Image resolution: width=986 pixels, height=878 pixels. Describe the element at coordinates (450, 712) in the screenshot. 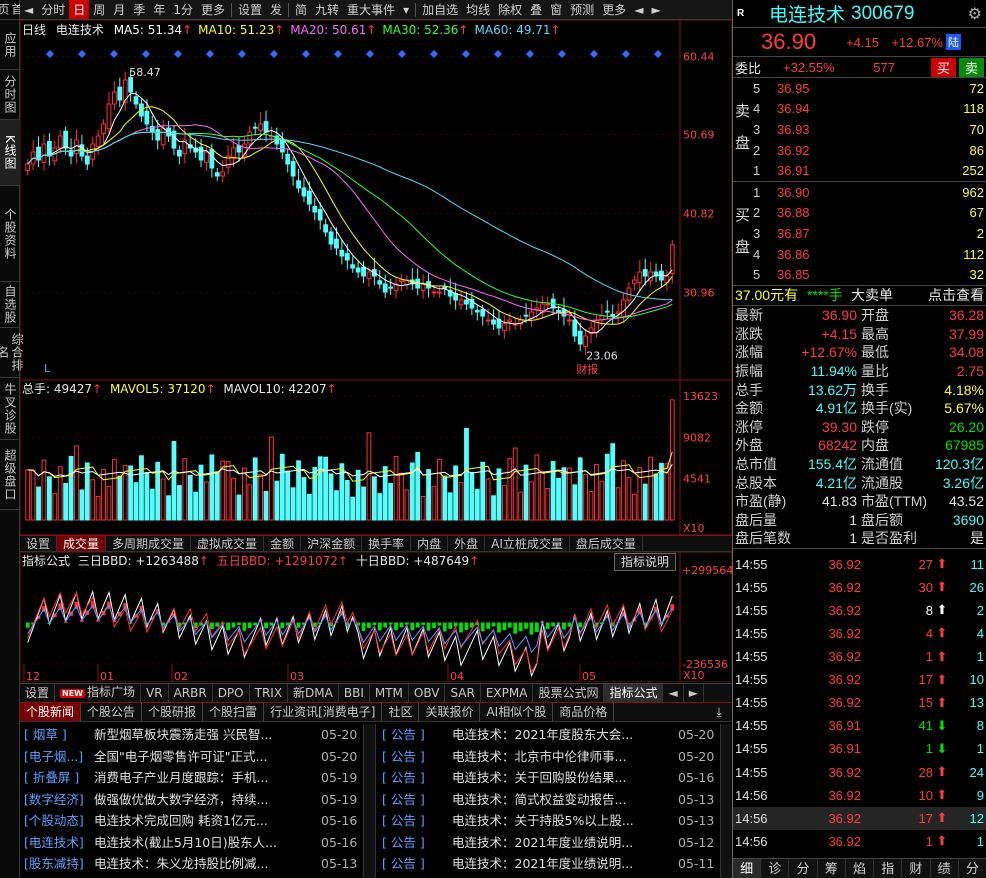

I see `news-tab-6: 关联报价` at that location.